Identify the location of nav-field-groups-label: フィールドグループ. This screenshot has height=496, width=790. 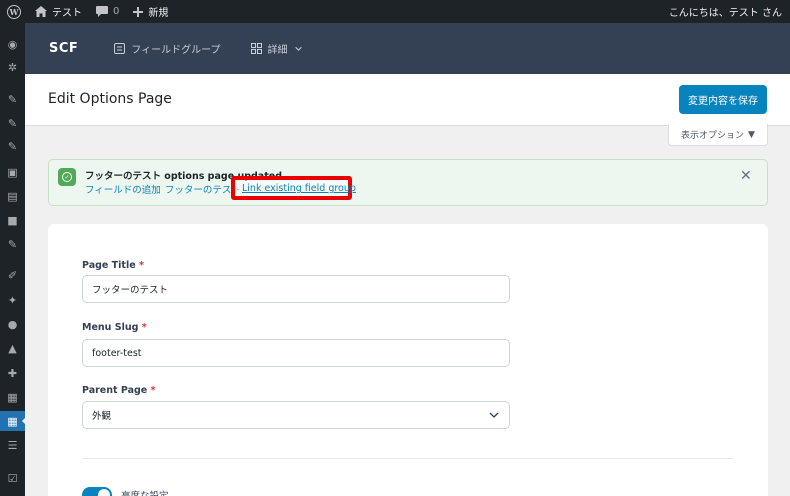
(176, 50).